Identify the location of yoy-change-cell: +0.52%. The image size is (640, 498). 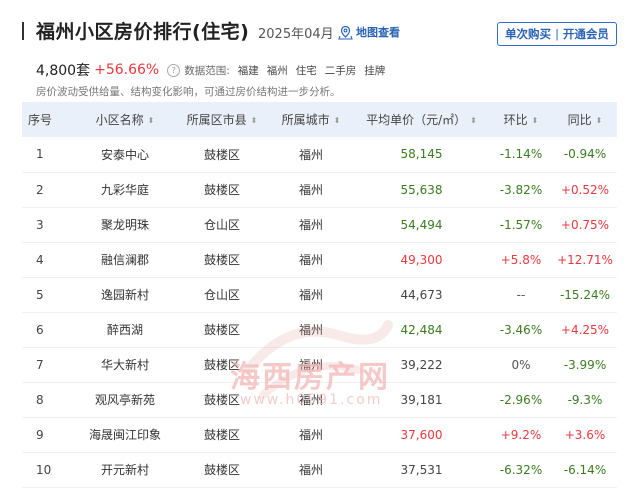
(585, 189).